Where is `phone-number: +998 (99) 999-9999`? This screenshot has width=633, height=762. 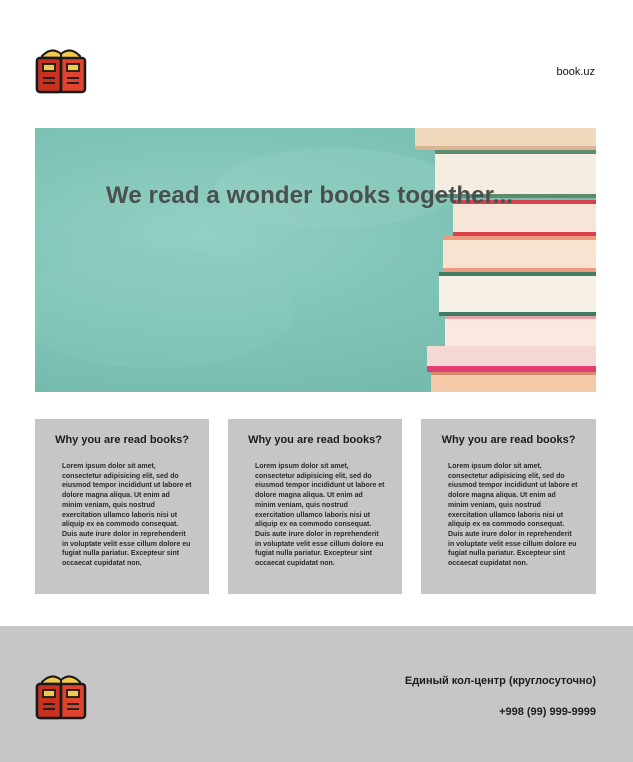
phone-number: +998 (99) 999-9999 is located at coordinates (547, 712).